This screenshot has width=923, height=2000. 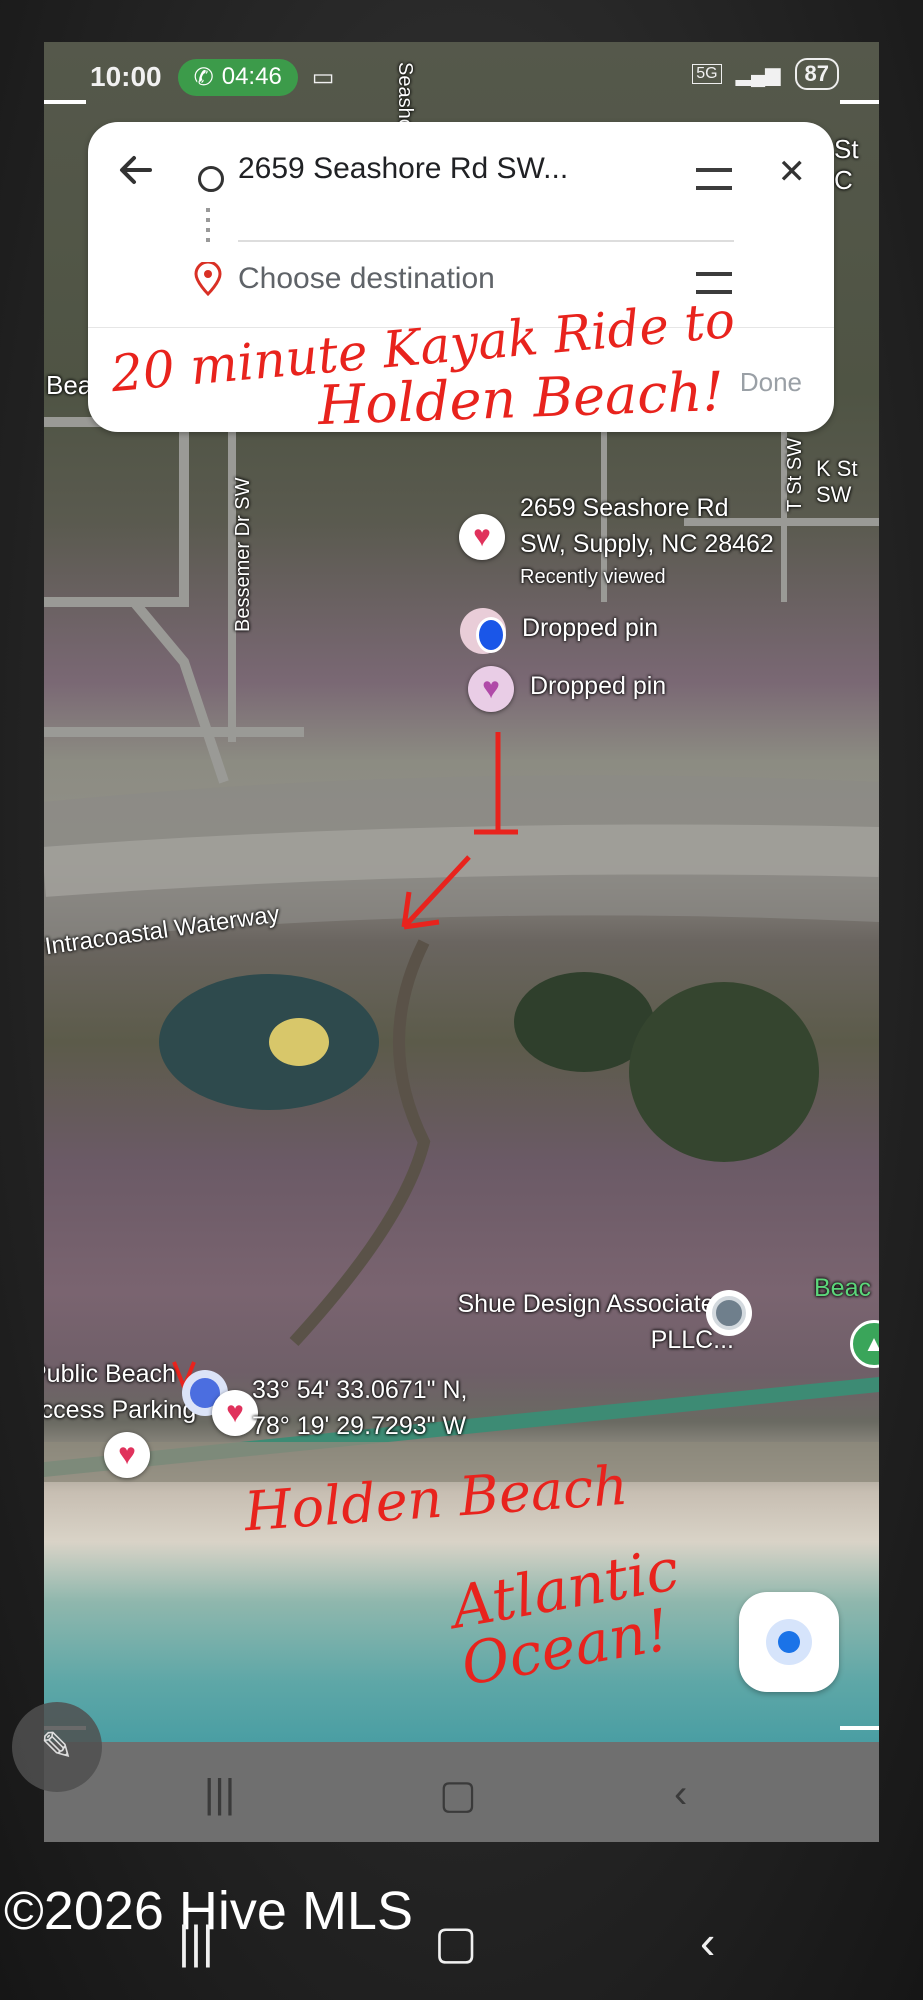 What do you see at coordinates (110, 1374) in the screenshot?
I see `public-beach-label-1: Public Beach` at bounding box center [110, 1374].